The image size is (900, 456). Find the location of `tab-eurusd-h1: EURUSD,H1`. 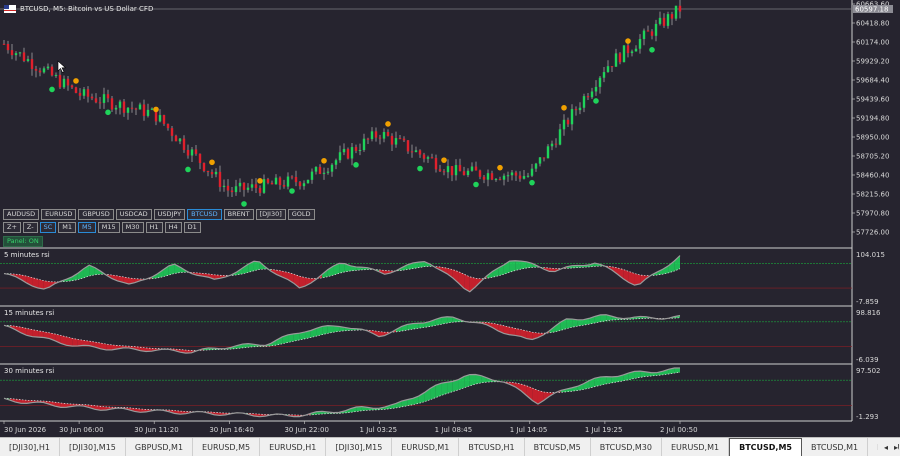

tab-eurusd-h1: EURUSD,H1 is located at coordinates (293, 447).